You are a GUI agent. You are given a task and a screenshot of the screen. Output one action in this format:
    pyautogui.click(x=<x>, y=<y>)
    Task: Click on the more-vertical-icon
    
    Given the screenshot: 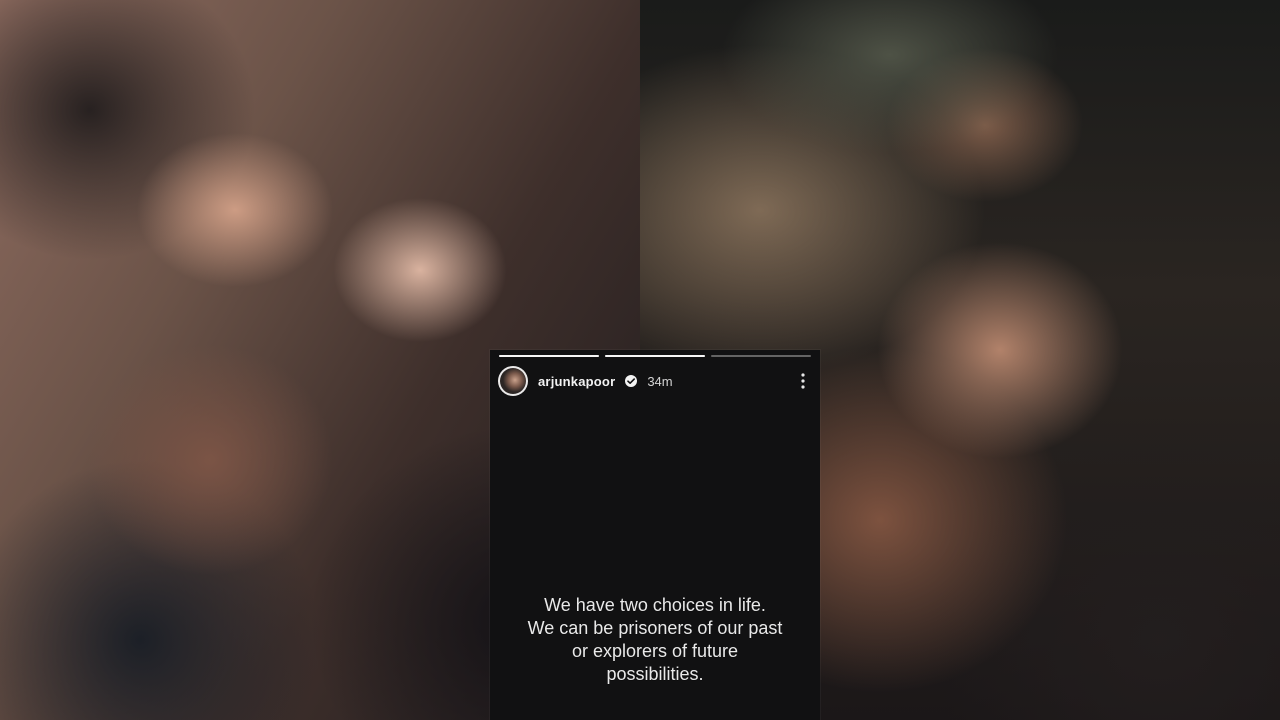 What is the action you would take?
    pyautogui.click(x=803, y=381)
    